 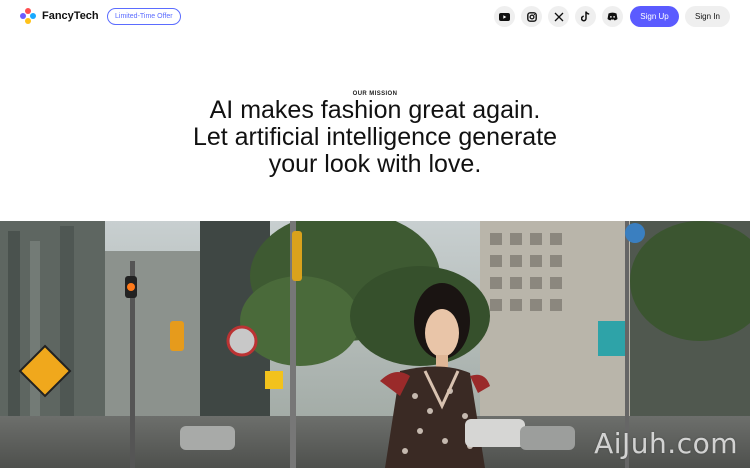 What do you see at coordinates (666, 443) in the screenshot?
I see `watermark-text: AiJuh.com` at bounding box center [666, 443].